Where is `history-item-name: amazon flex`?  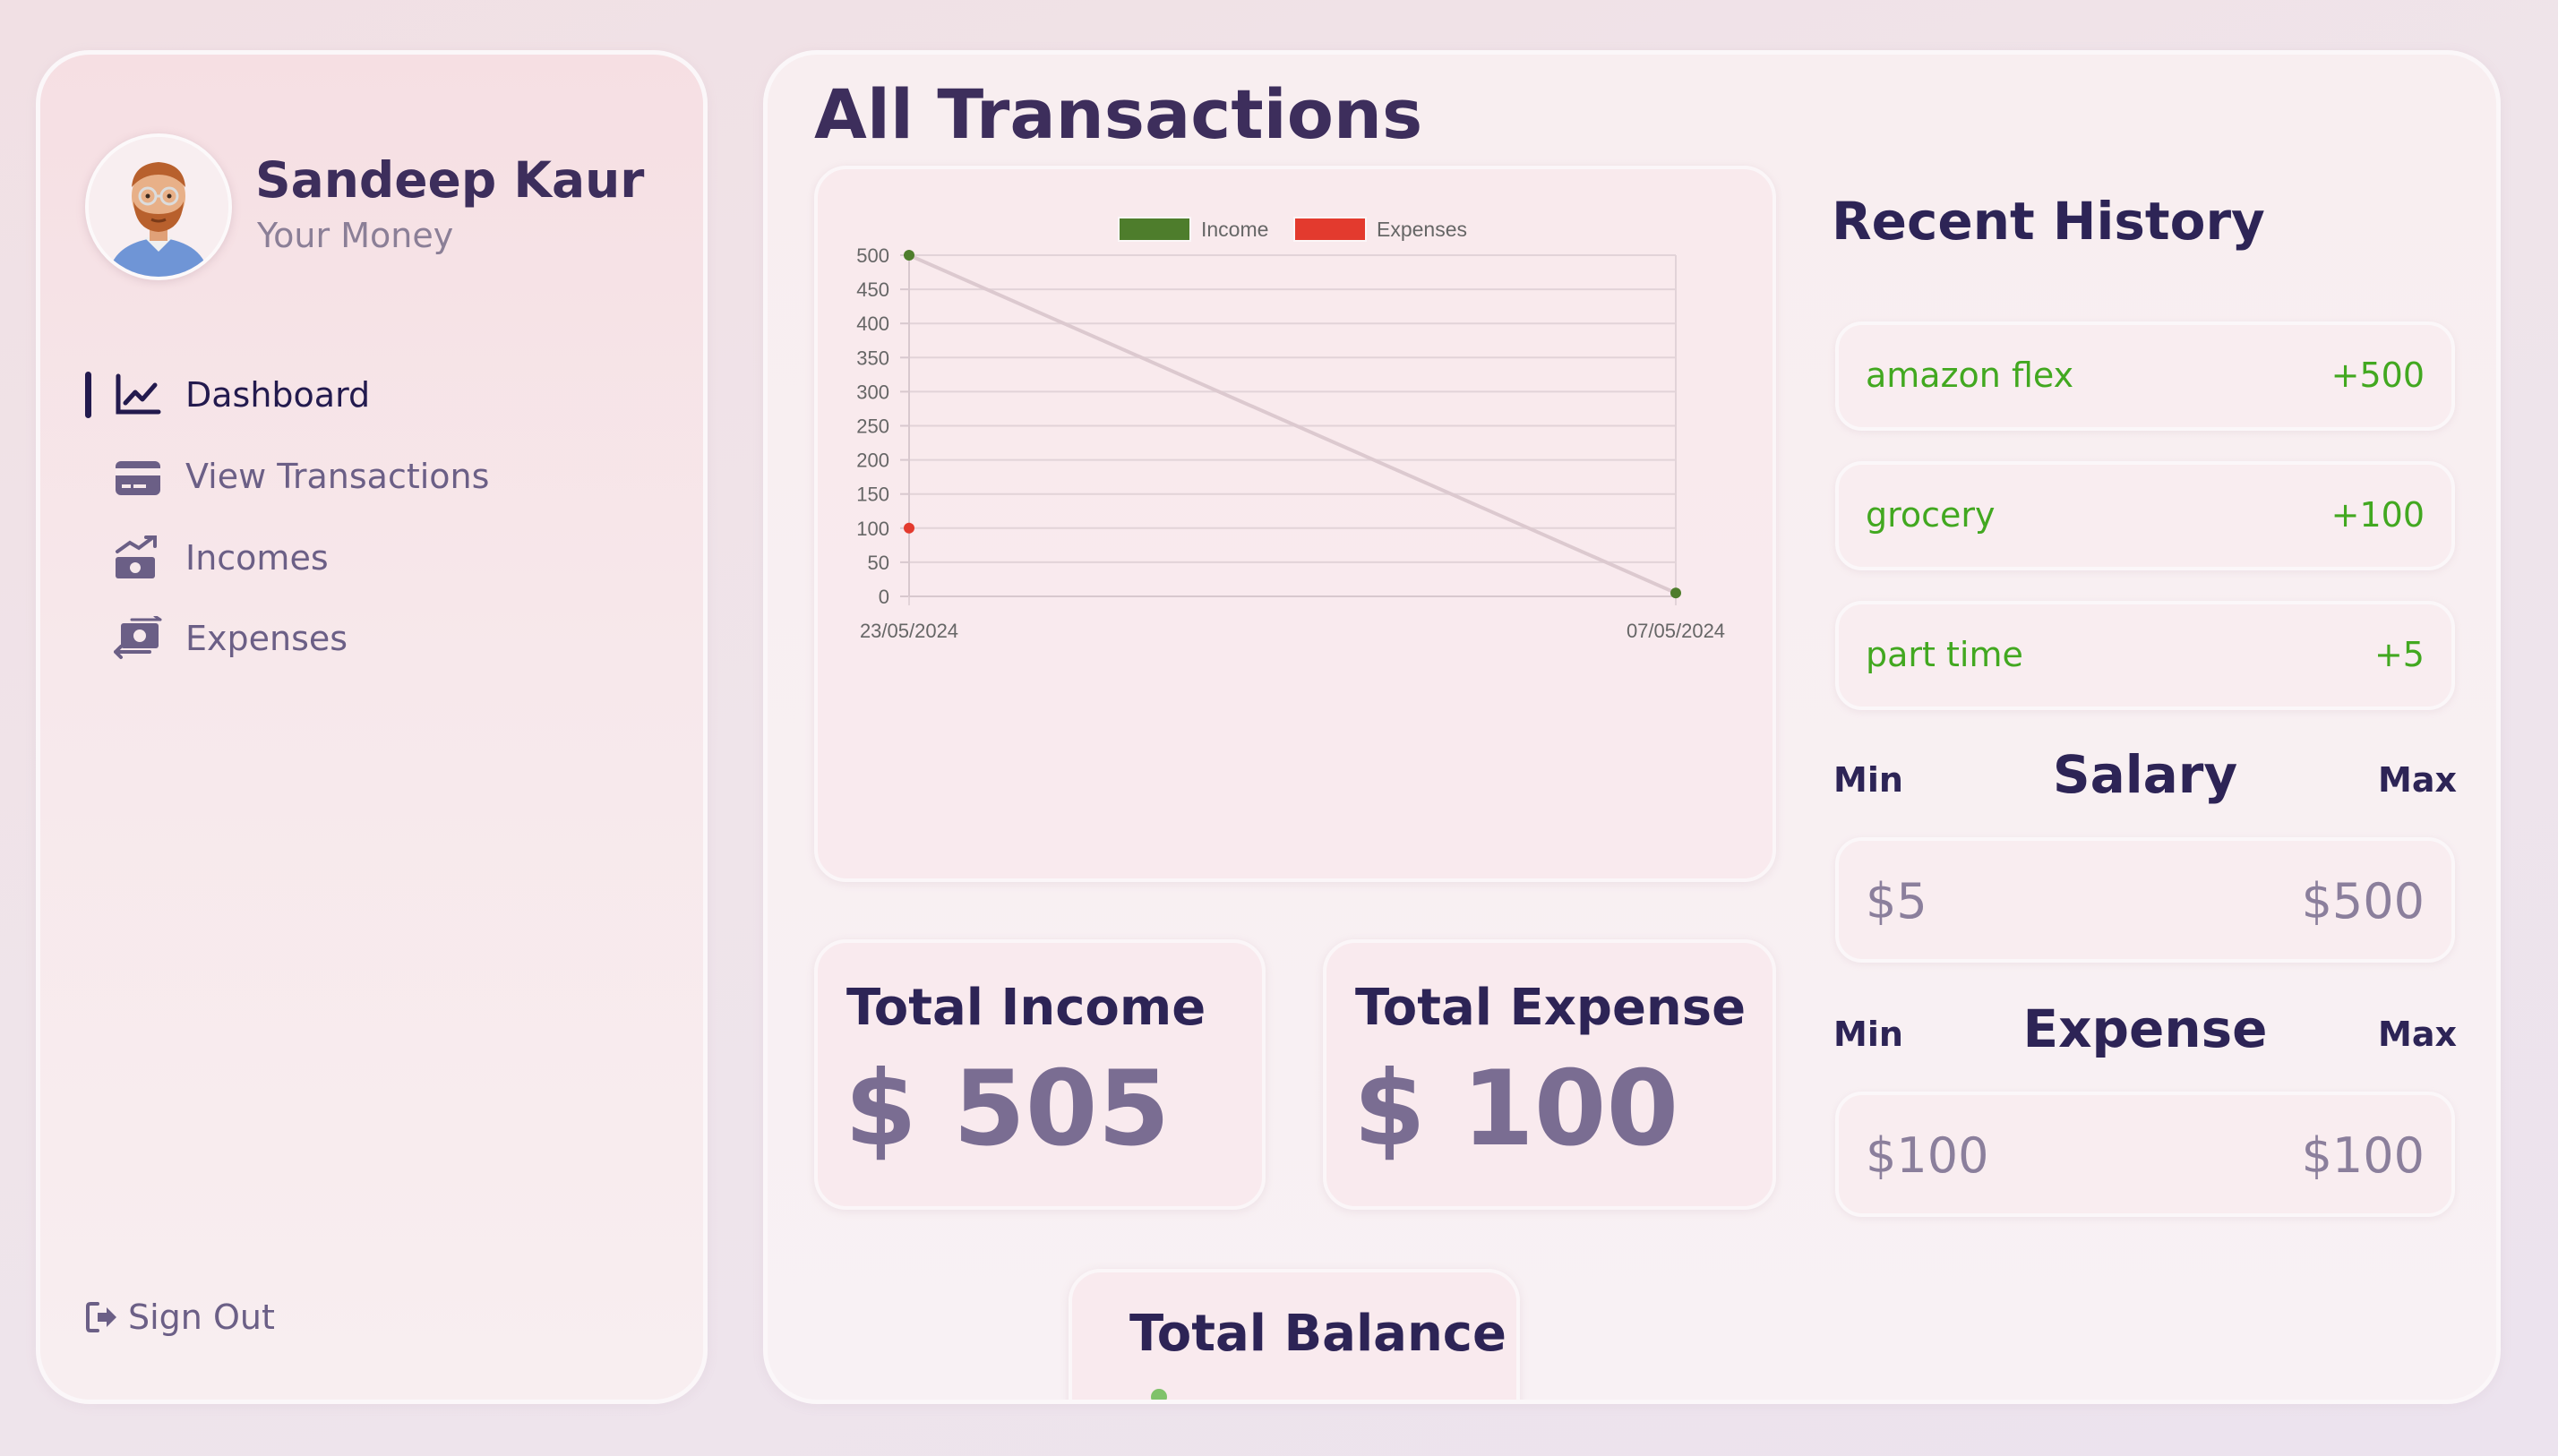 history-item-name: amazon flex is located at coordinates (1970, 375).